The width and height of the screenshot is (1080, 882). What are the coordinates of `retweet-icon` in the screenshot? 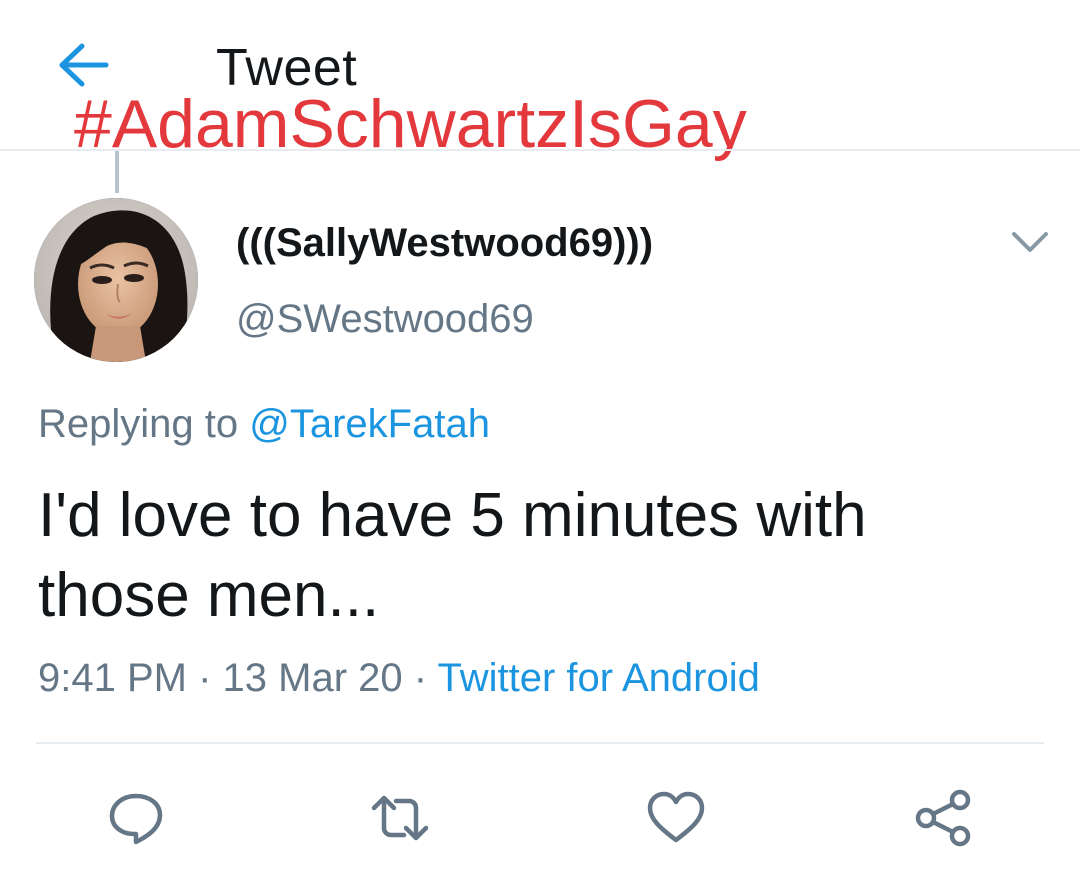 It's located at (400, 818).